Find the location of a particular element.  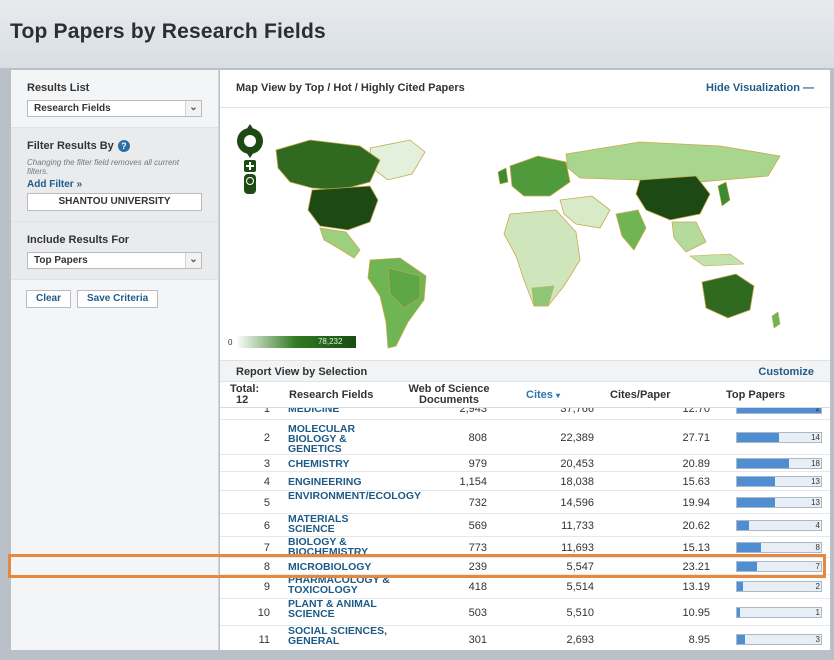

row-rank: 1 is located at coordinates (266, 411).